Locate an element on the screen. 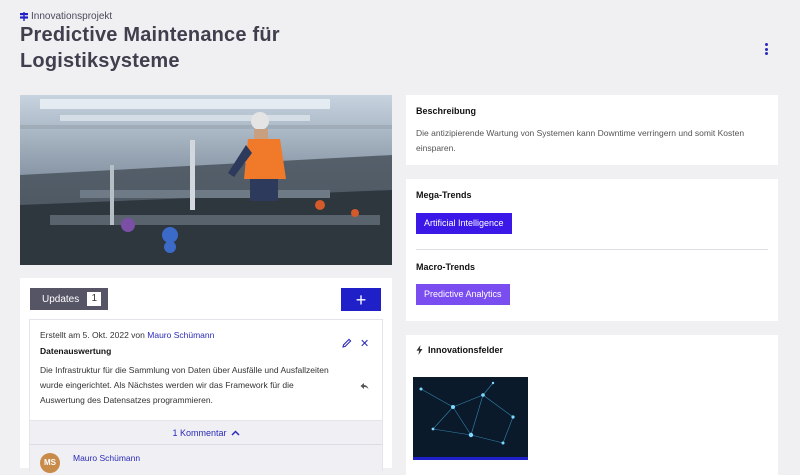 The width and height of the screenshot is (800, 475). innovation-fields-header: Innovationsfelder is located at coordinates (459, 350).